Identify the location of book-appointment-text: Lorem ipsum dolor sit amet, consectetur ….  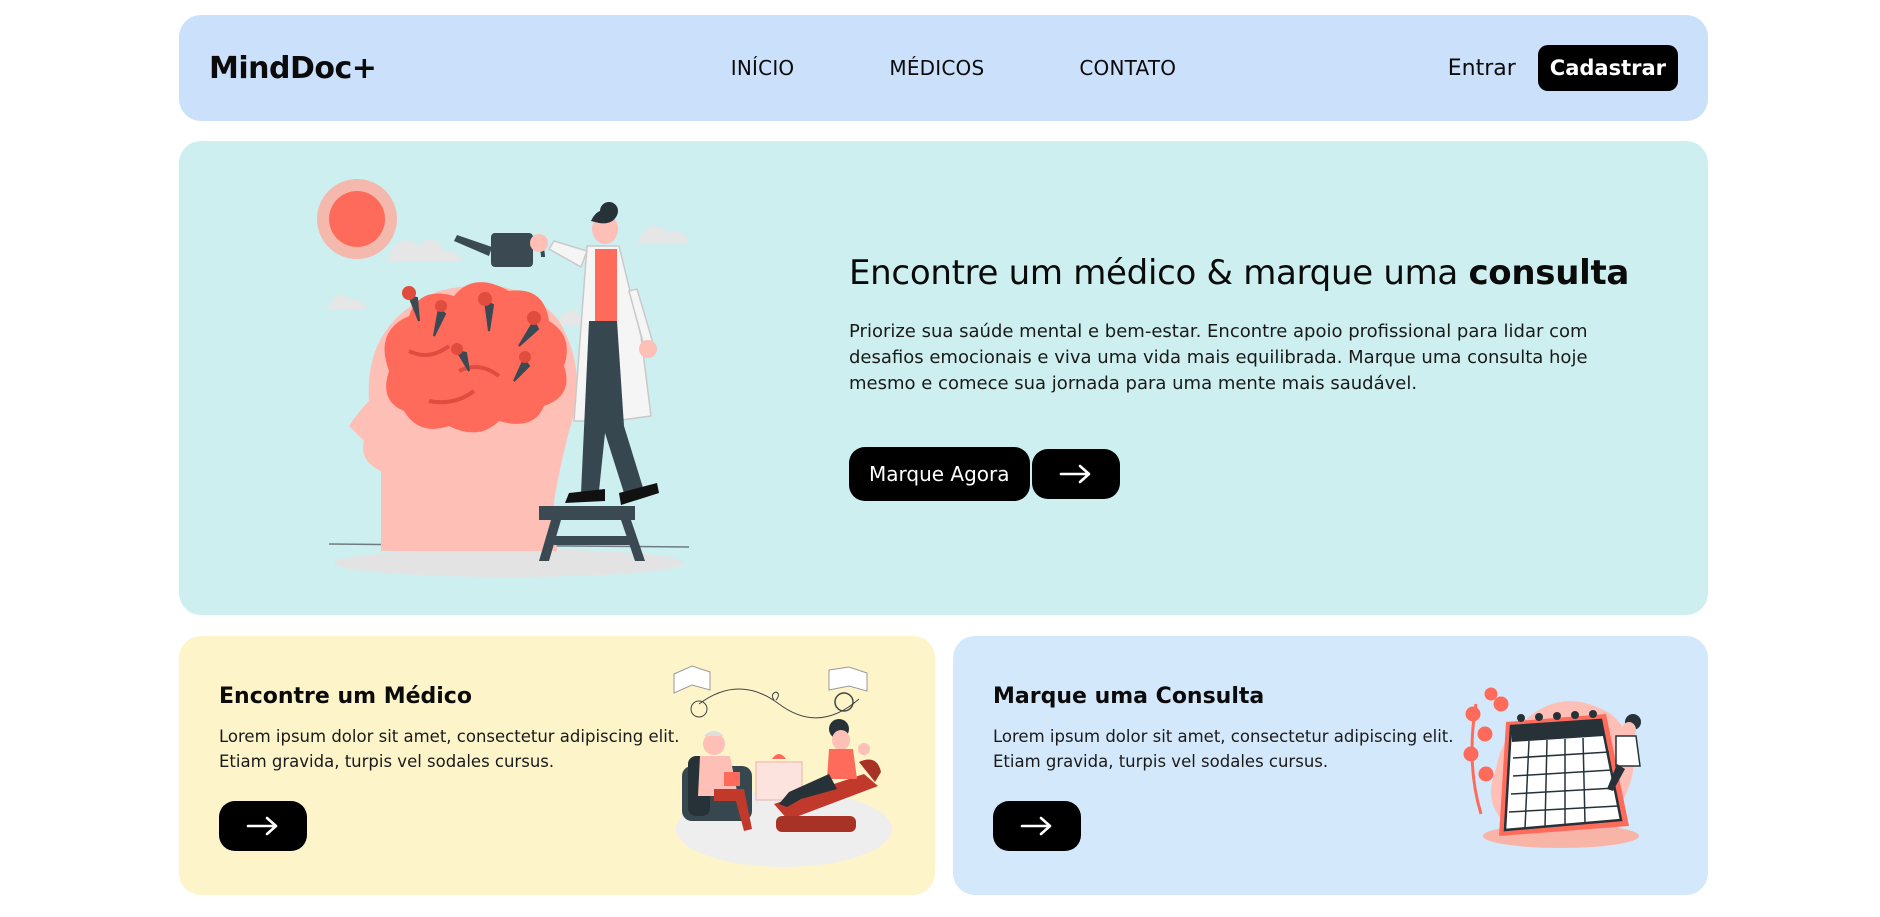
(1223, 749).